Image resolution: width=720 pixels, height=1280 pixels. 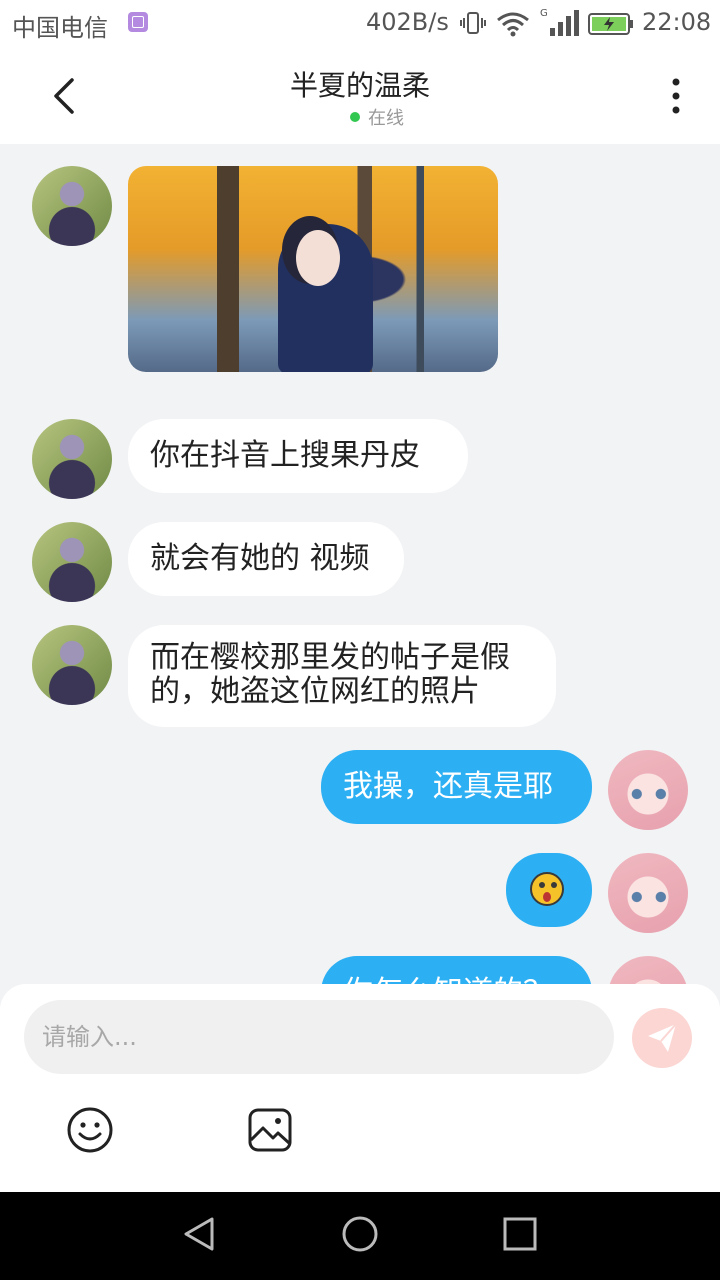 I want to click on cellular-signal-icon: G, so click(x=559, y=22).